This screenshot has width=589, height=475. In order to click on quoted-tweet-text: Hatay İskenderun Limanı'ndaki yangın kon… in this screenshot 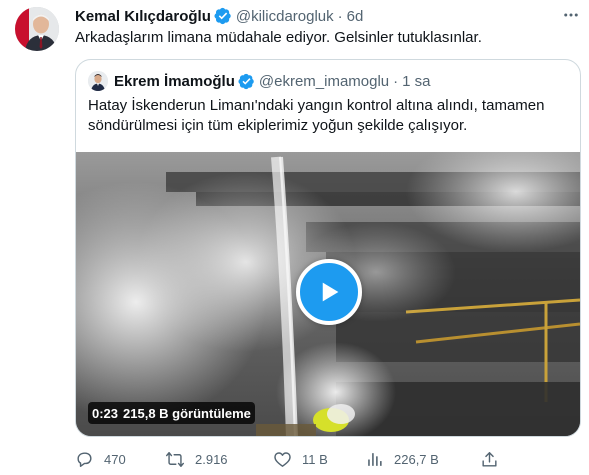, I will do `click(316, 115)`.